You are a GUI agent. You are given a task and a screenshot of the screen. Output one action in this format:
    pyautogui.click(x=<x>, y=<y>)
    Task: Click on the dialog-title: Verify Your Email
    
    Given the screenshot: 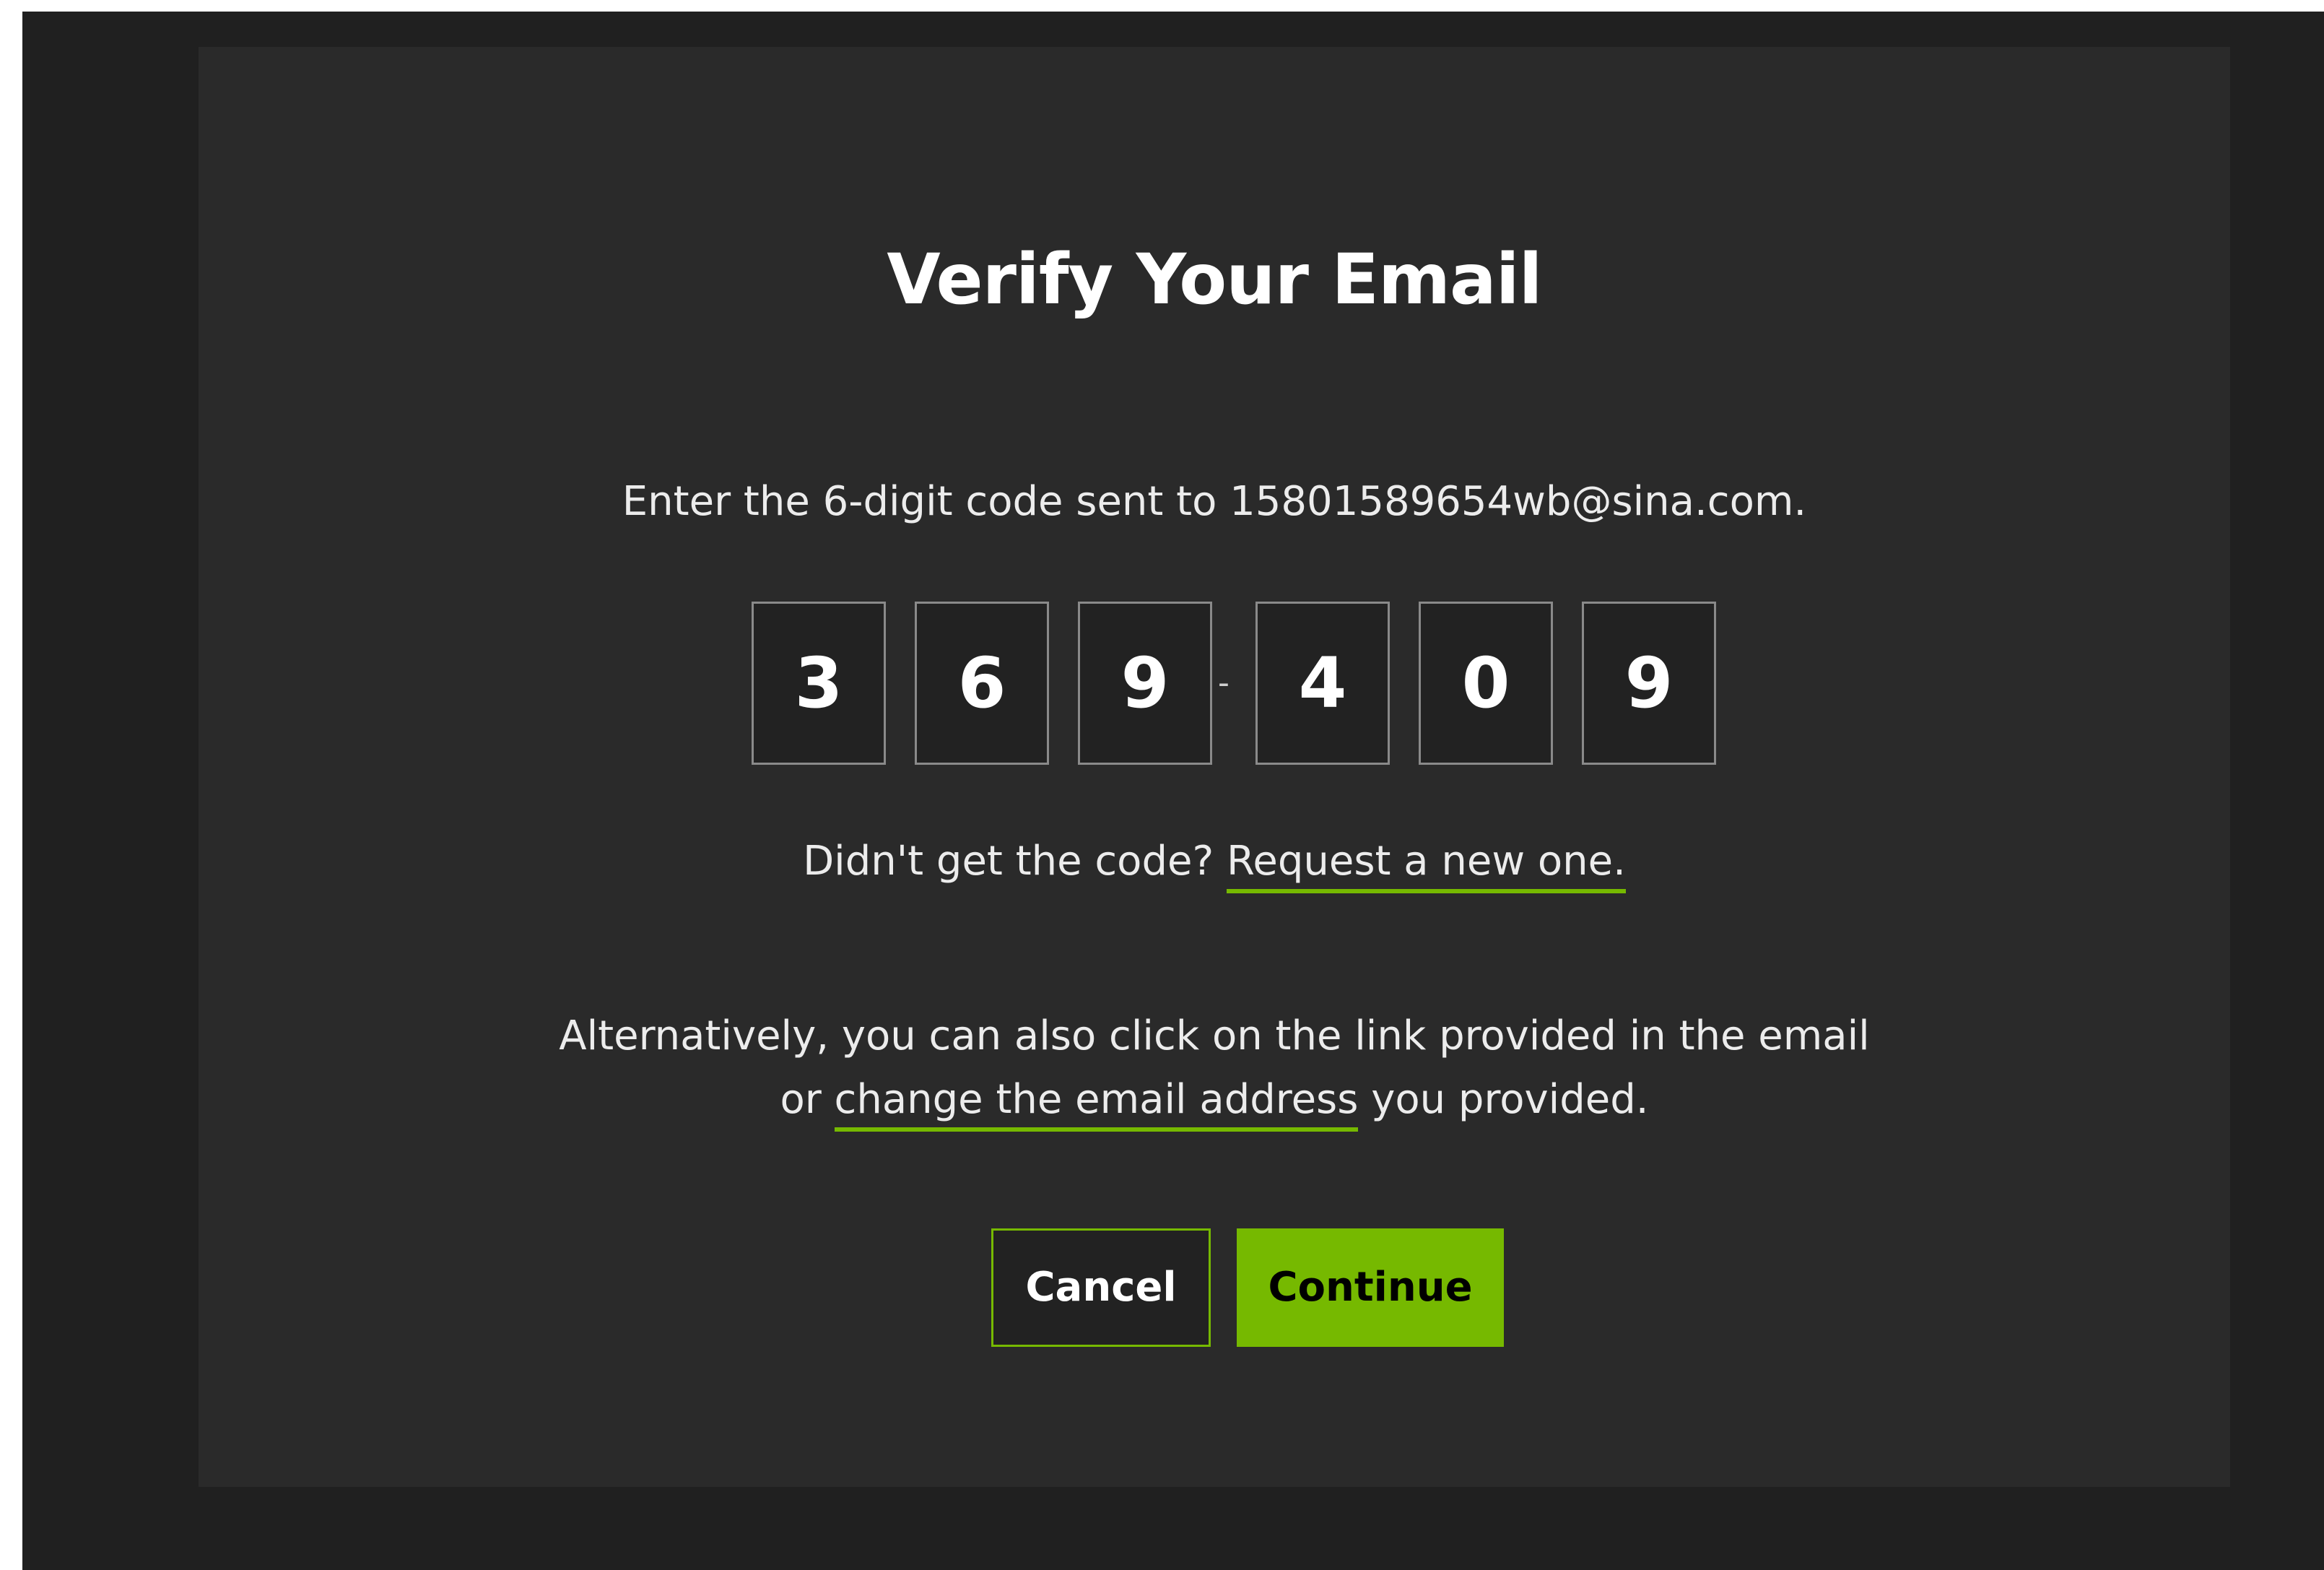 What is the action you would take?
    pyautogui.click(x=1214, y=279)
    